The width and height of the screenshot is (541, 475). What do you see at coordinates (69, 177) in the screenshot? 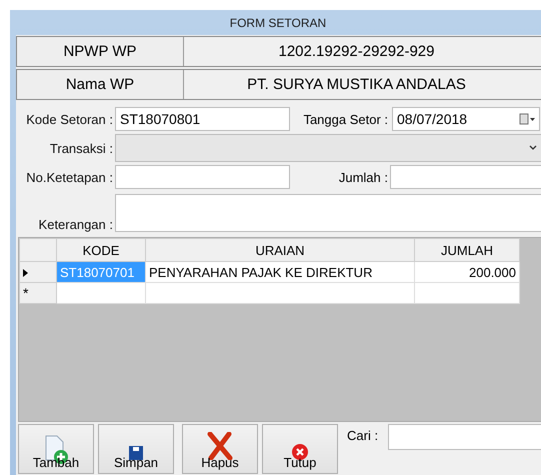
I see `field-label: No.Ketetapan :` at bounding box center [69, 177].